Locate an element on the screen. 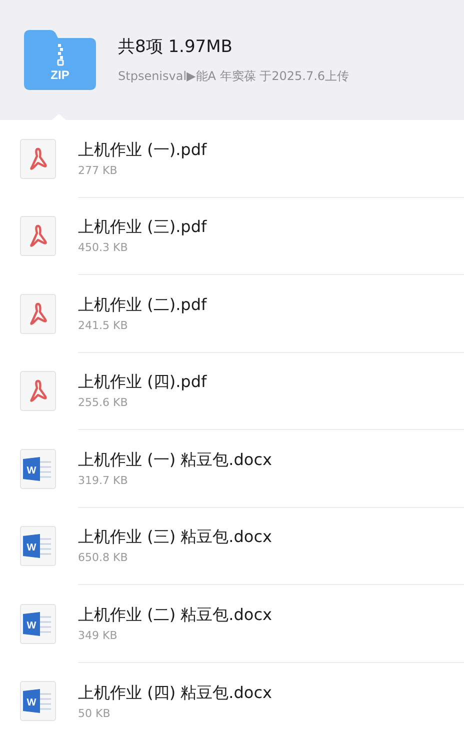 The image size is (464, 740). file-item: W 上机作业 (二) 粘豆包.docx 349 KB is located at coordinates (232, 623).